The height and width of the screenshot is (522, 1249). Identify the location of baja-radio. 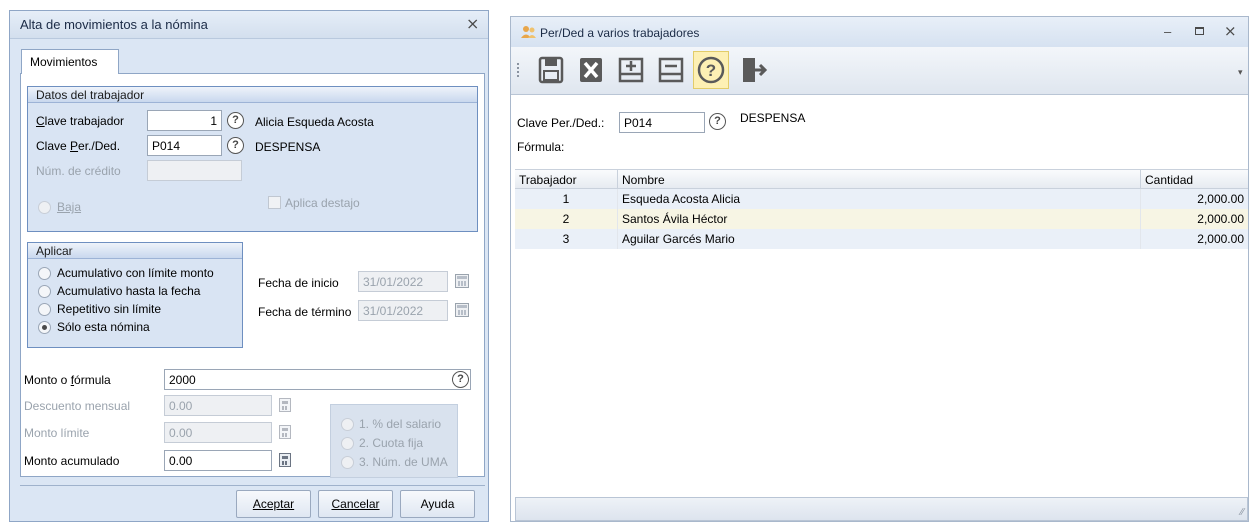
(44, 207).